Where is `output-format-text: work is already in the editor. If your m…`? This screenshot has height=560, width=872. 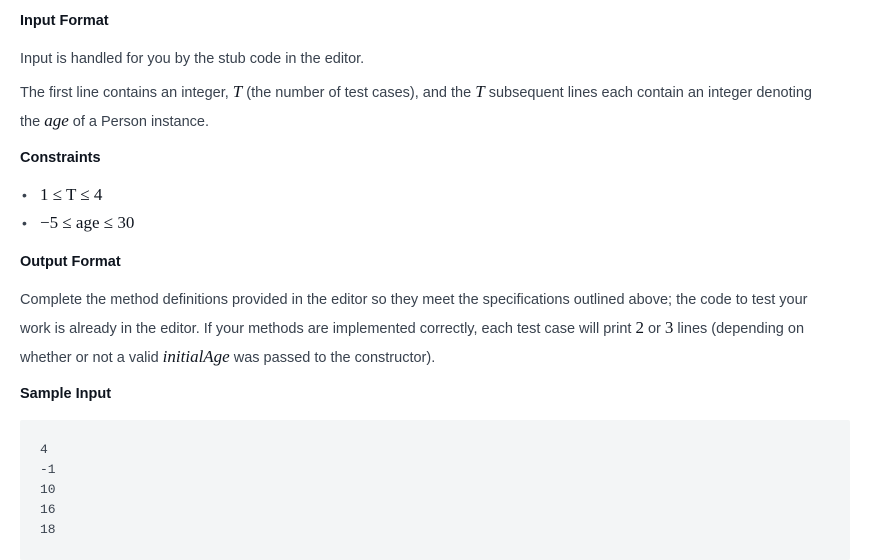 output-format-text: work is already in the editor. If your m… is located at coordinates (328, 329).